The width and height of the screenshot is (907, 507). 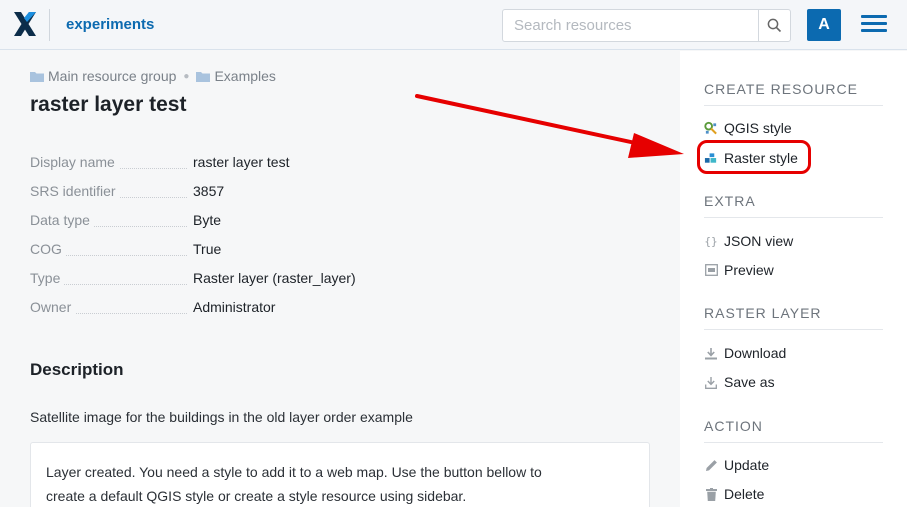 I want to click on download-icon, so click(x=711, y=353).